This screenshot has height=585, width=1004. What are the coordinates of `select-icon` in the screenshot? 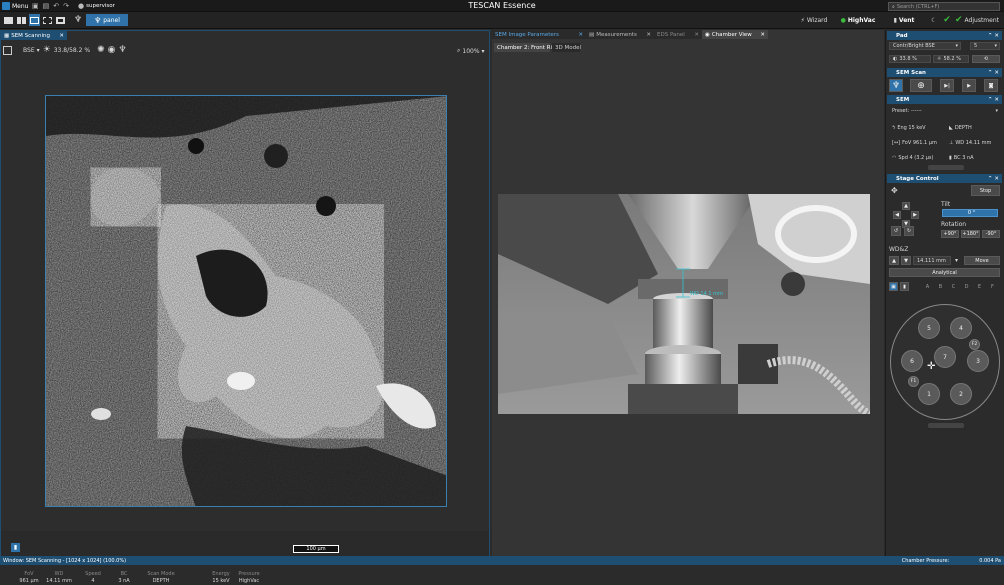 It's located at (7, 50).